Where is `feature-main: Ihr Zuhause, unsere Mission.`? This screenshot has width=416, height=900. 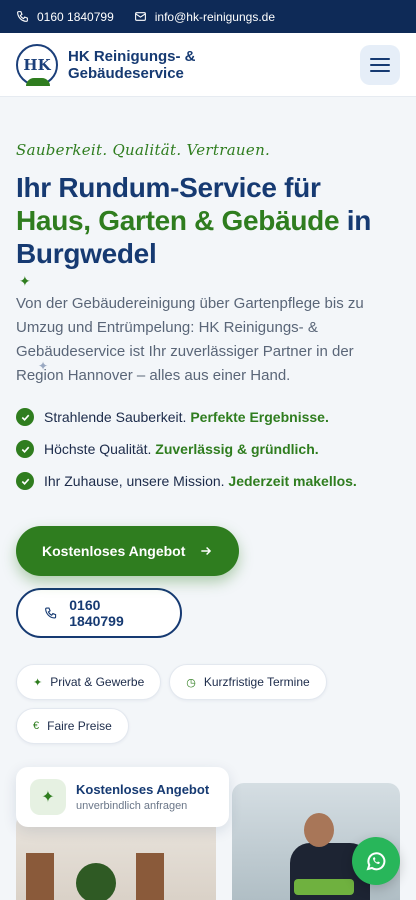
feature-main: Ihr Zuhause, unsere Mission. is located at coordinates (134, 481).